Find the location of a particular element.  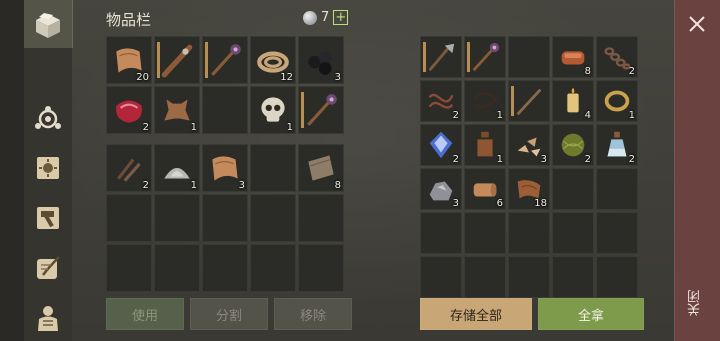

item-count: 20 is located at coordinates (142, 77).